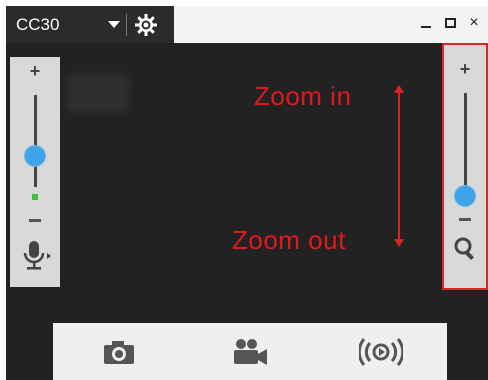 The height and width of the screenshot is (380, 488). I want to click on title-bar: CC30 ×, so click(247, 24).